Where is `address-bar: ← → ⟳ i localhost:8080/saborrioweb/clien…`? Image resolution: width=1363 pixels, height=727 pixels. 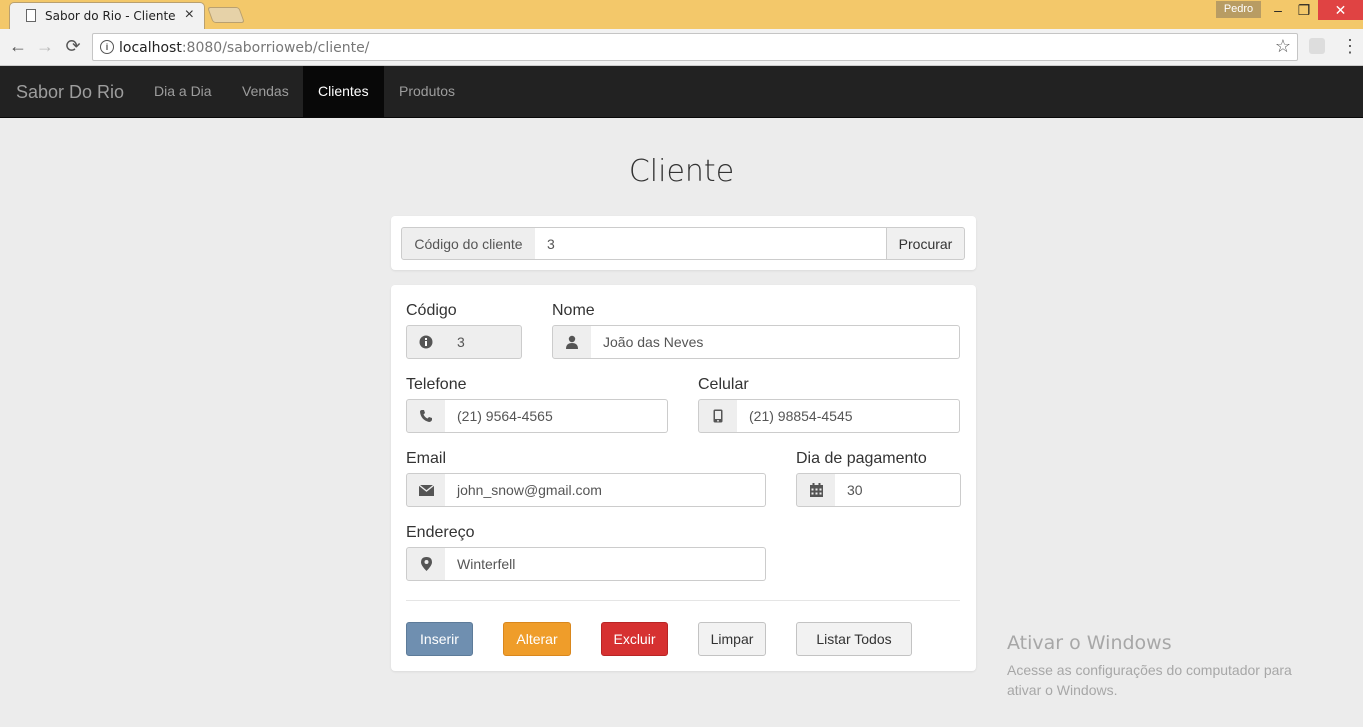
address-bar: ← → ⟳ i localhost:8080/saborrioweb/clien… is located at coordinates (681, 47).